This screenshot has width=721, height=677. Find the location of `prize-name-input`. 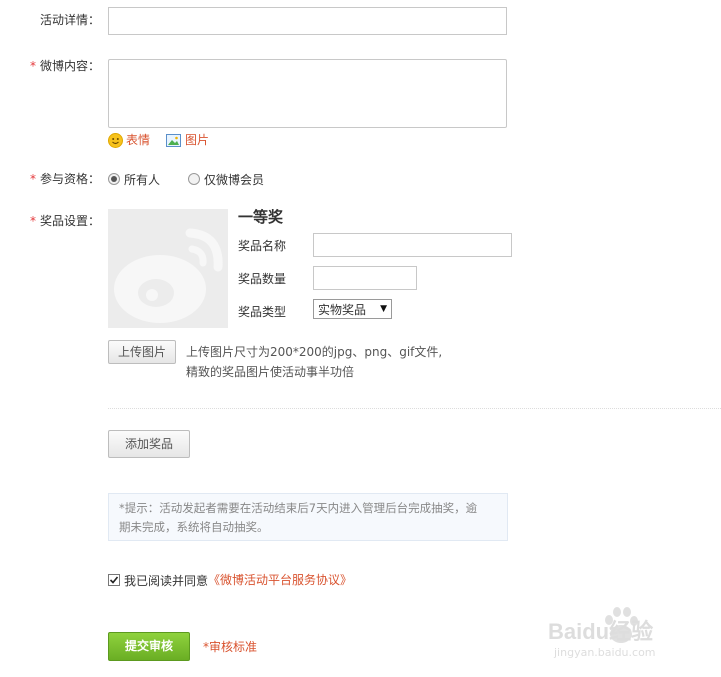

prize-name-input is located at coordinates (412, 245).